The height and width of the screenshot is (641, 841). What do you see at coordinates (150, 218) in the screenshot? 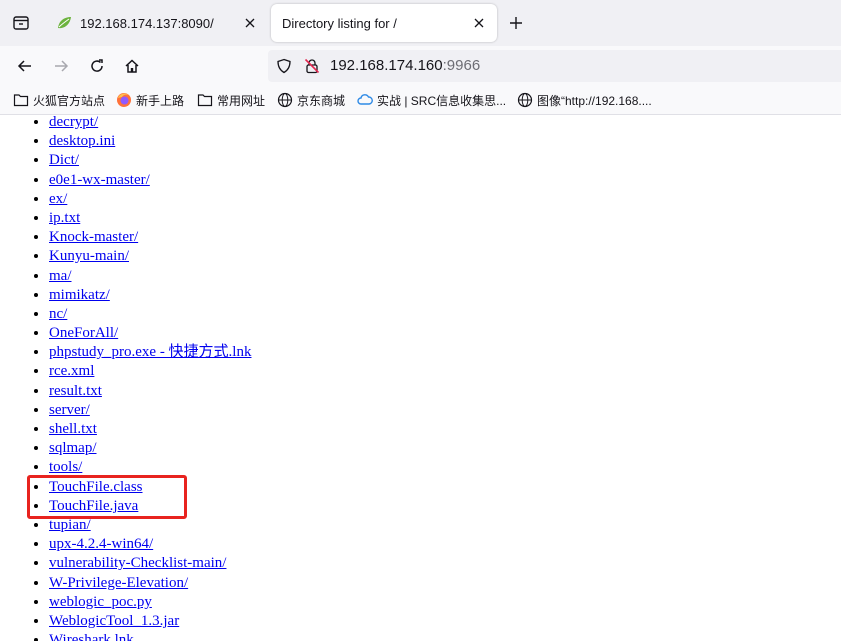
I see `list-item: ip.txt` at bounding box center [150, 218].